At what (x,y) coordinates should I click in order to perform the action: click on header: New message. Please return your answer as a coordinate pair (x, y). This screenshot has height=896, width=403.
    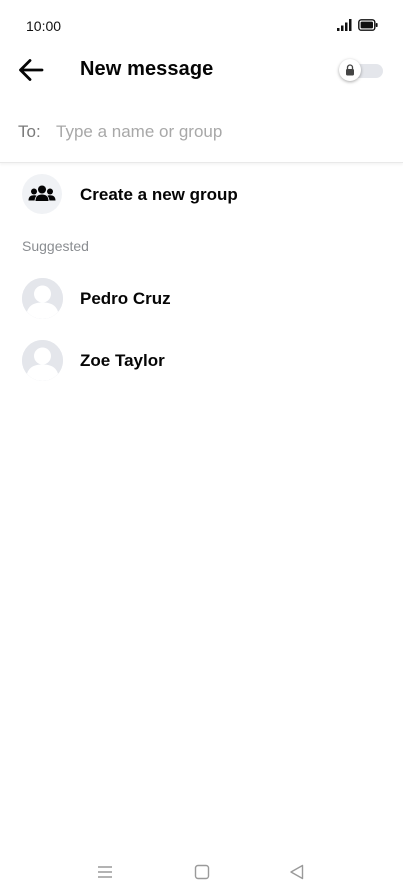
    Looking at the image, I should click on (201, 70).